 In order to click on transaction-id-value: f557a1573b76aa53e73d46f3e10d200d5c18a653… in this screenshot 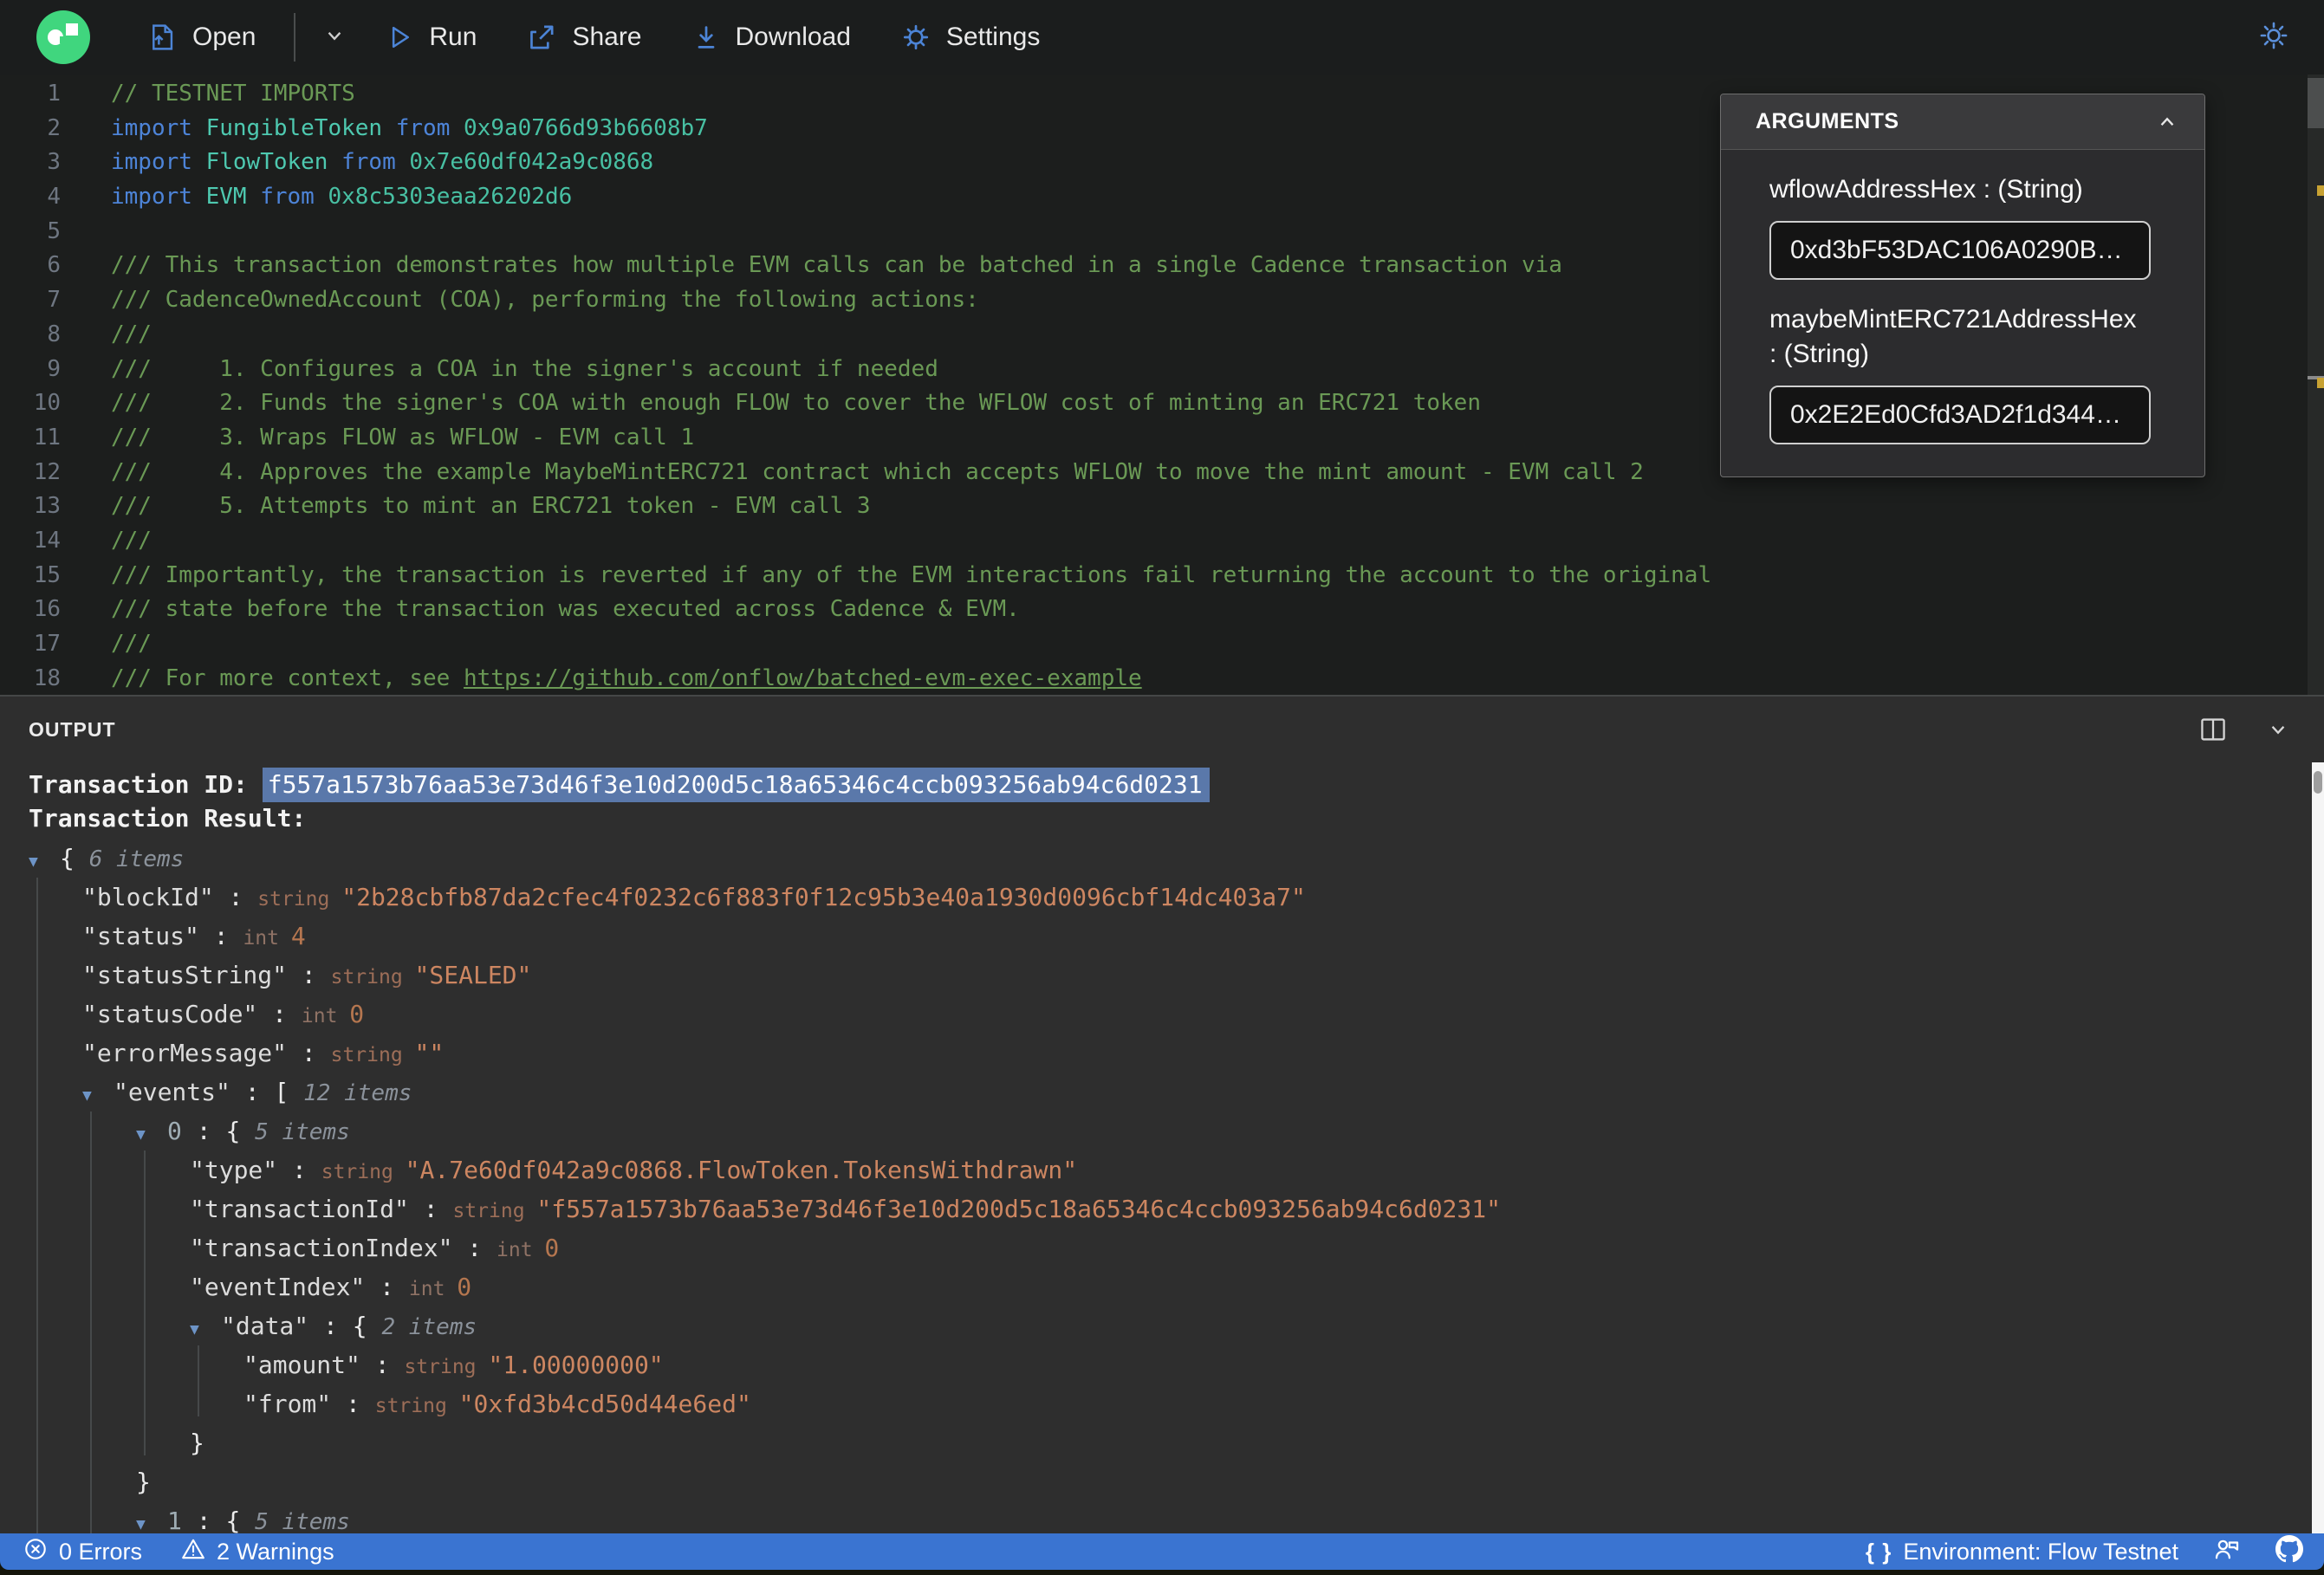, I will do `click(736, 785)`.